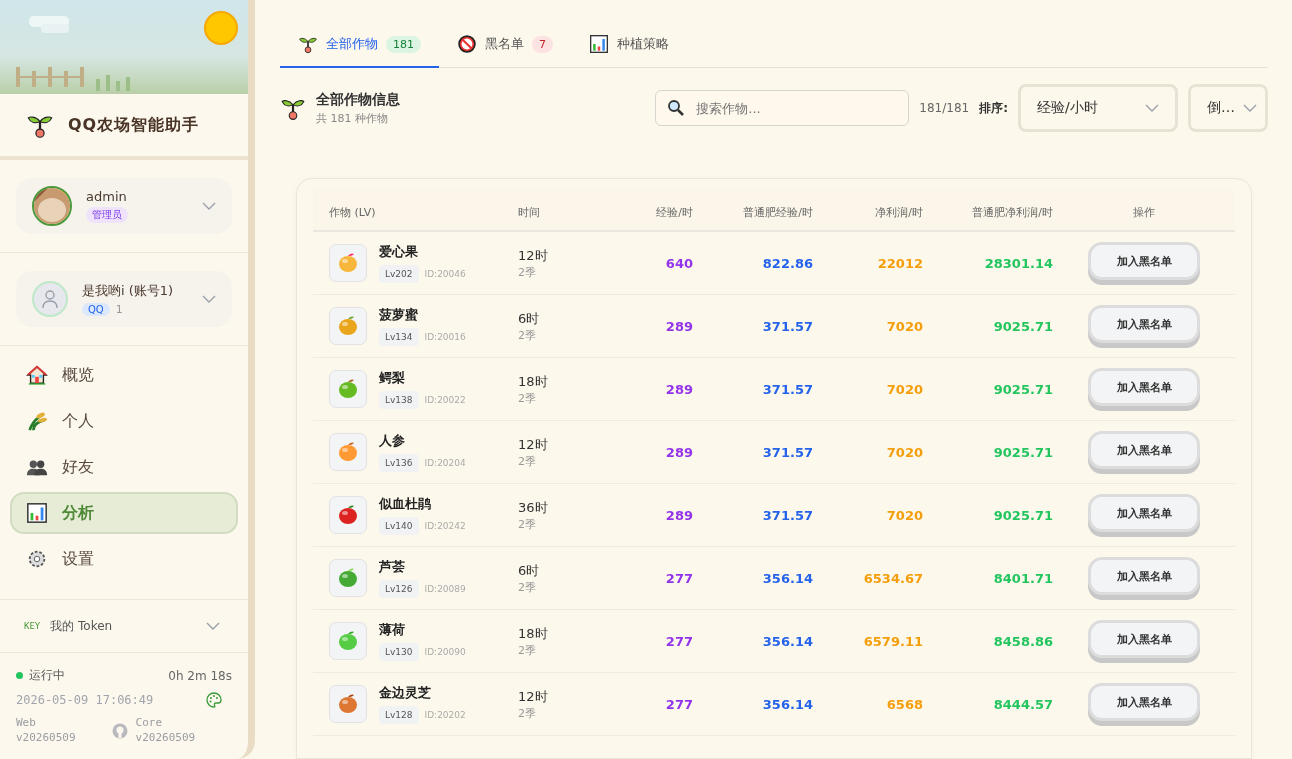 This screenshot has width=1292, height=759. What do you see at coordinates (32, 626) in the screenshot?
I see `key-label: KEY` at bounding box center [32, 626].